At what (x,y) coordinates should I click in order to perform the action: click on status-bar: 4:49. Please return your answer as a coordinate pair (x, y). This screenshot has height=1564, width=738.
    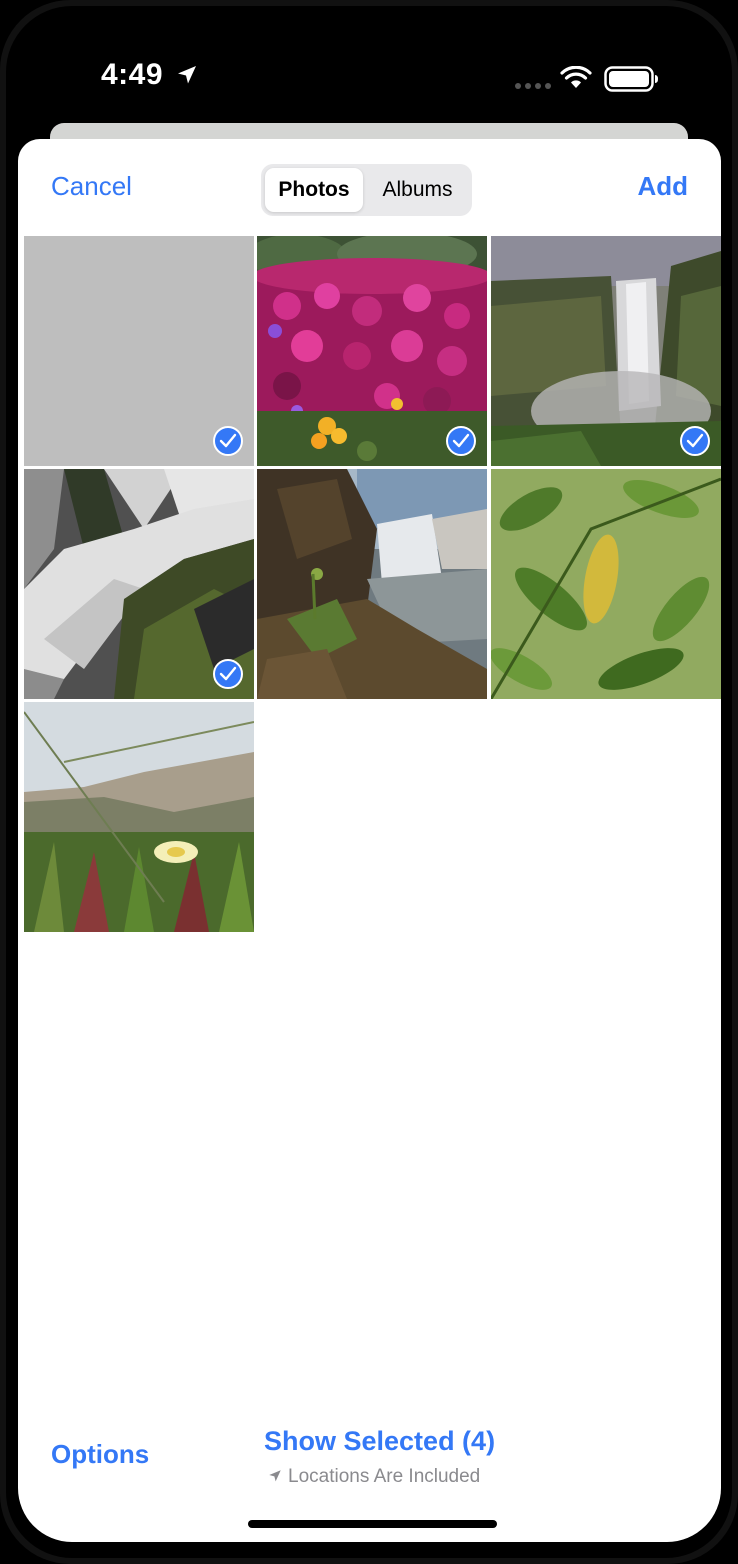
    Looking at the image, I should click on (369, 66).